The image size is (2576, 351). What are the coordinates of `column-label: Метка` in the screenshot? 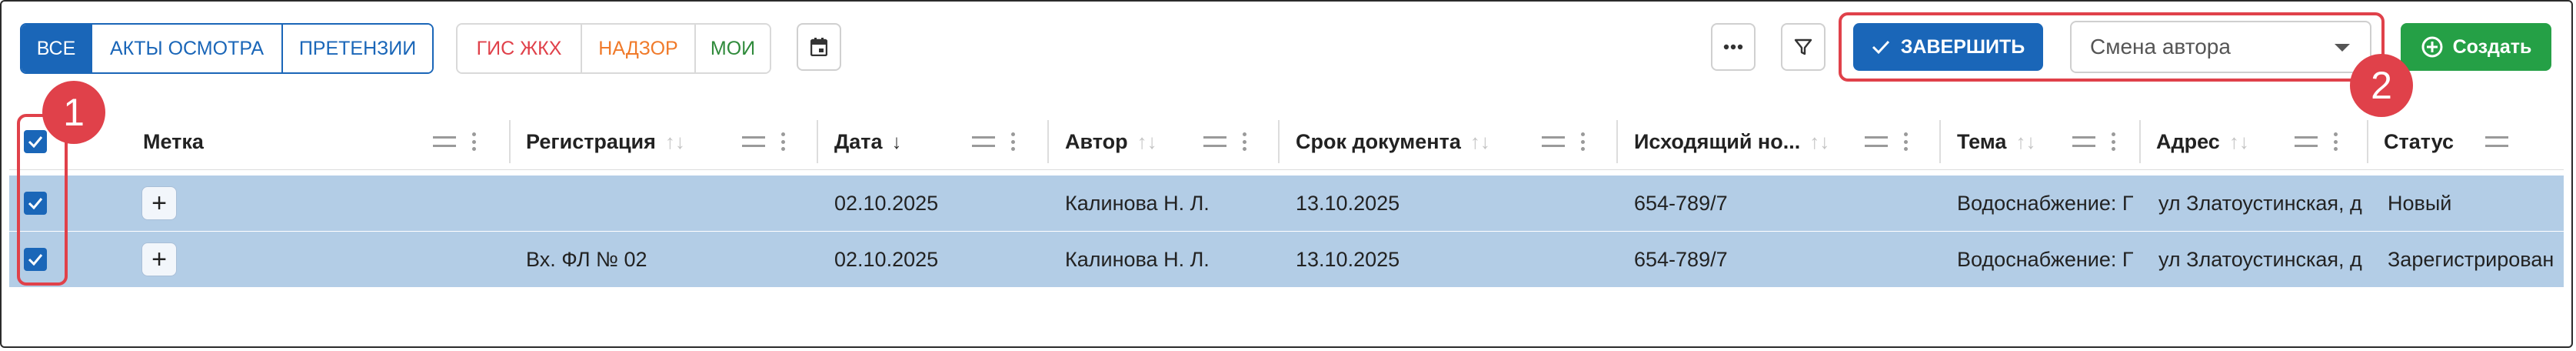 It's located at (173, 141).